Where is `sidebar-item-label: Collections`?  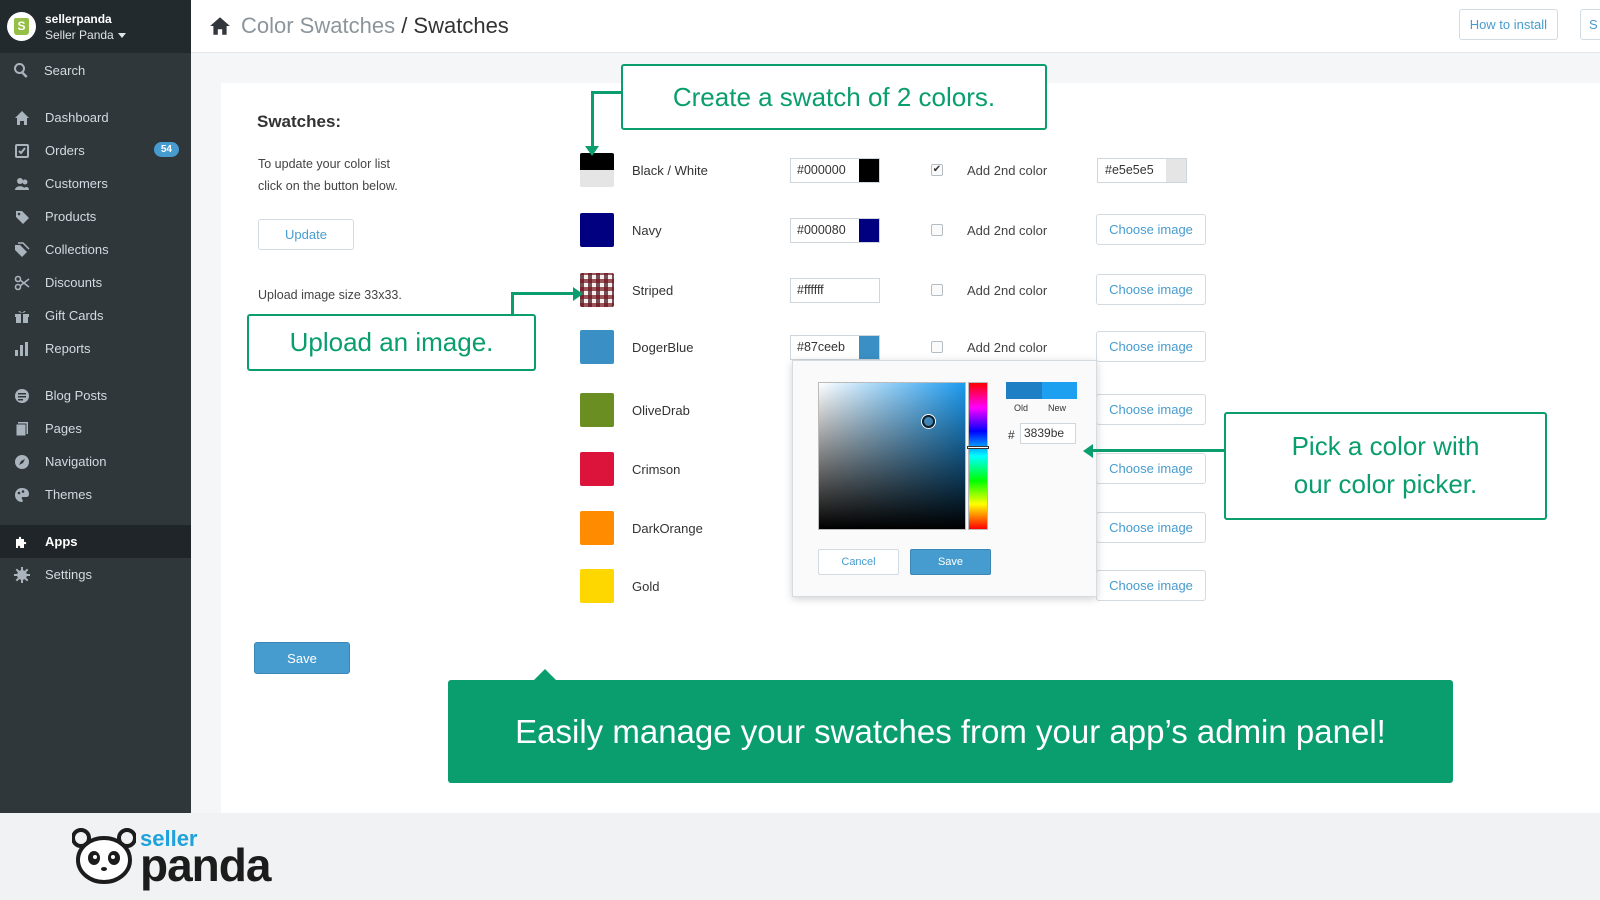
sidebar-item-label: Collections is located at coordinates (77, 249).